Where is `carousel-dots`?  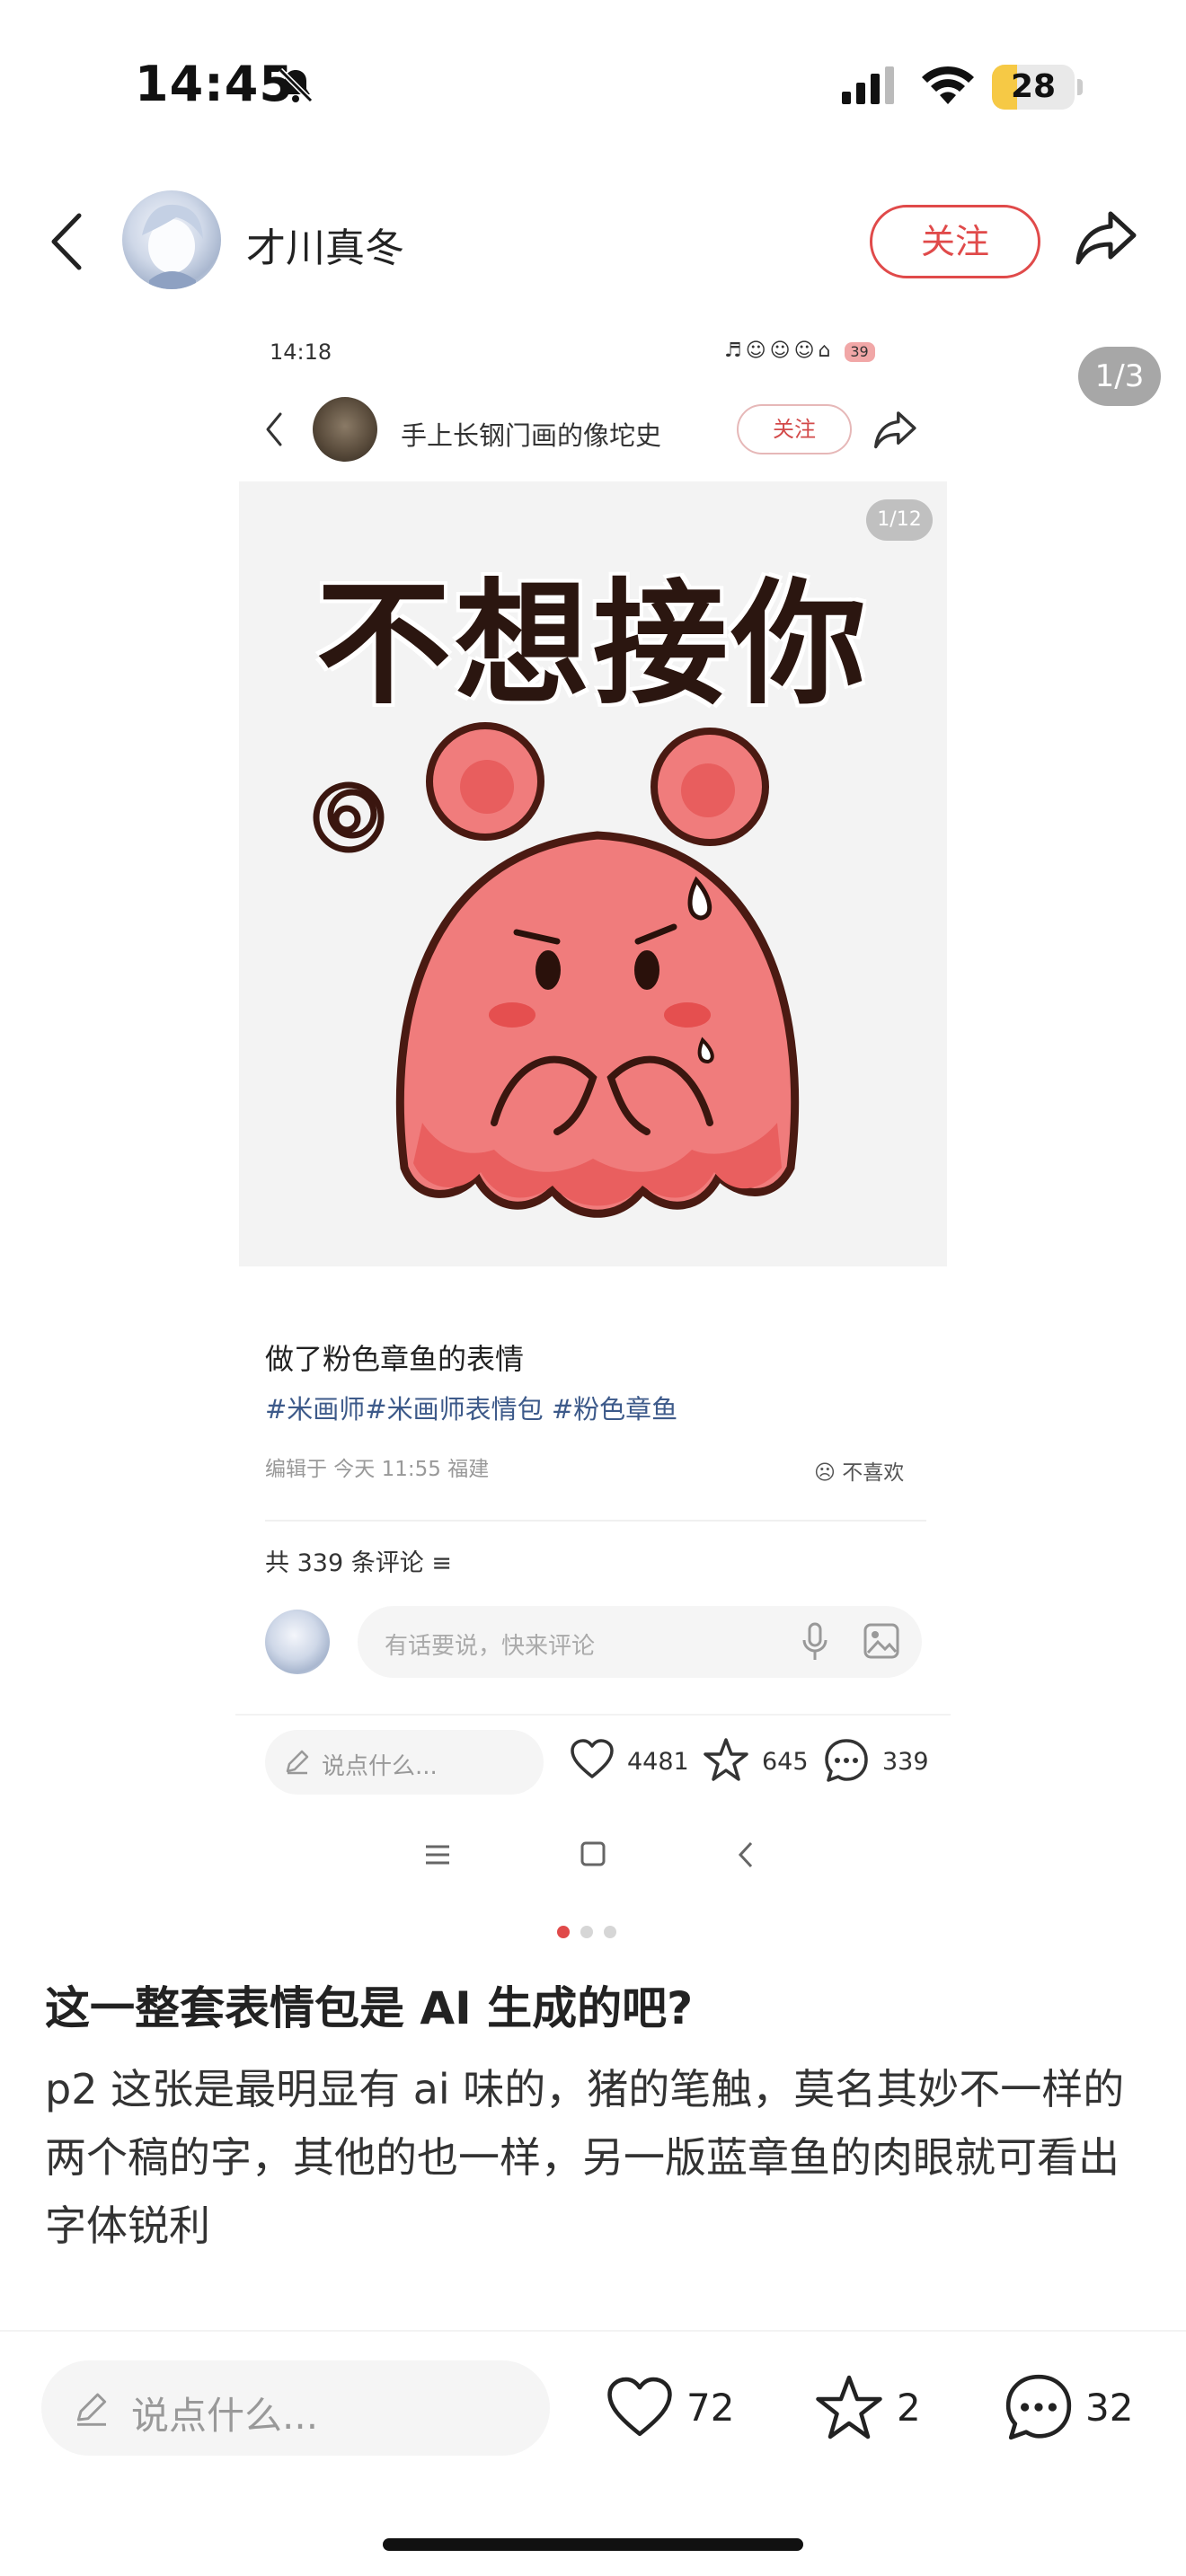 carousel-dots is located at coordinates (593, 1932).